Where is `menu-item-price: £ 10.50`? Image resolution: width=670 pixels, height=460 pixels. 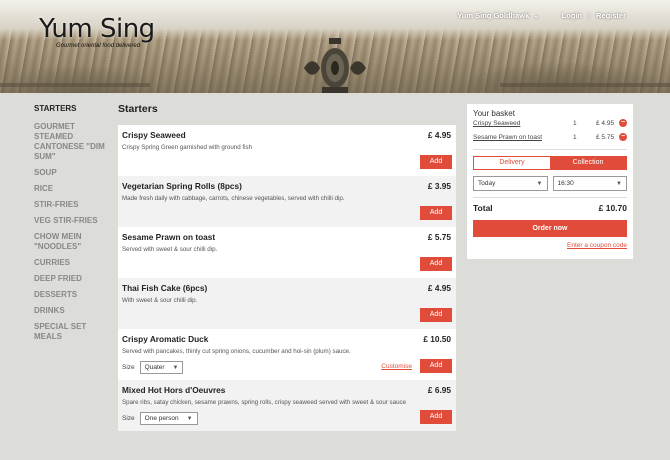 menu-item-price: £ 10.50 is located at coordinates (437, 339).